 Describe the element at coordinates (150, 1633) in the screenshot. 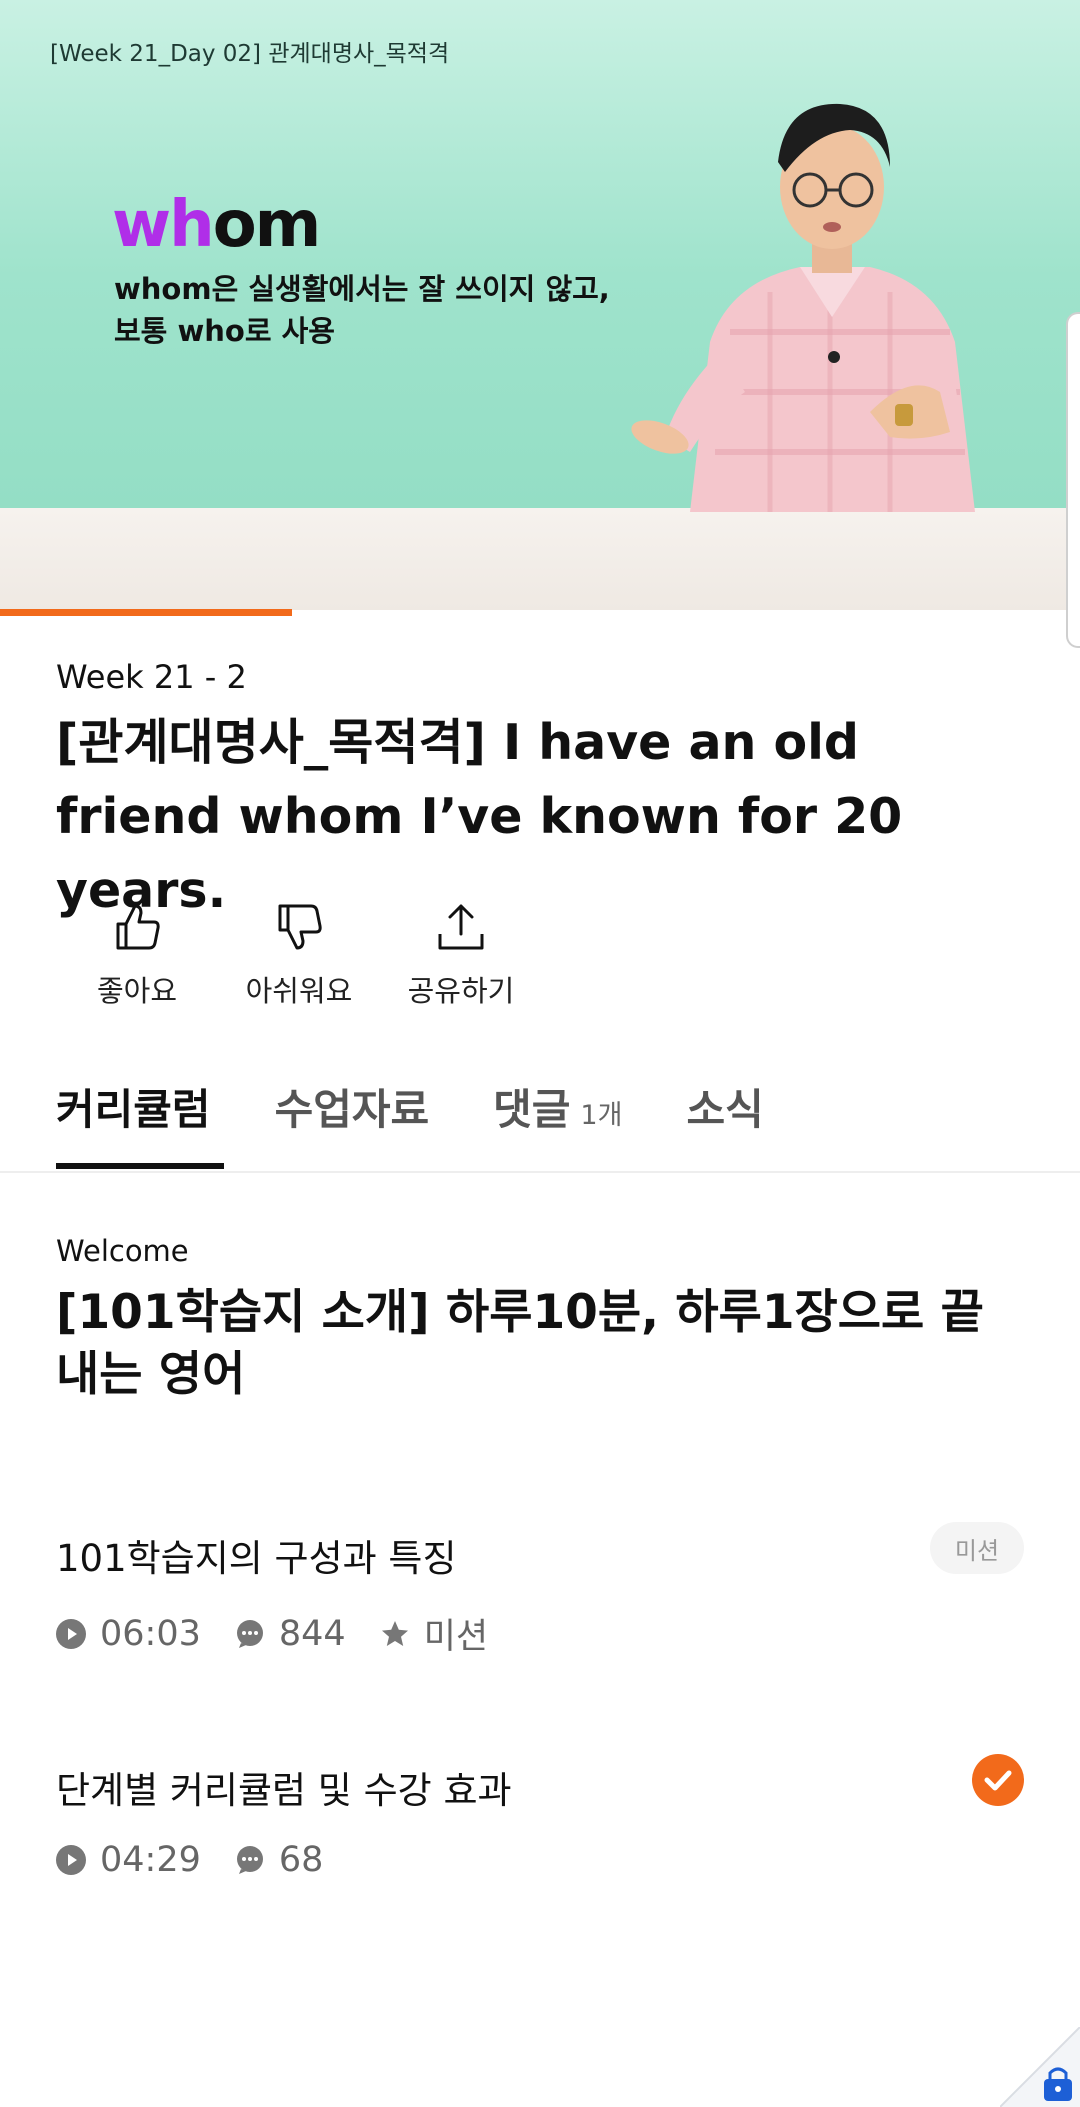

I see `duration-text: 06:03` at that location.